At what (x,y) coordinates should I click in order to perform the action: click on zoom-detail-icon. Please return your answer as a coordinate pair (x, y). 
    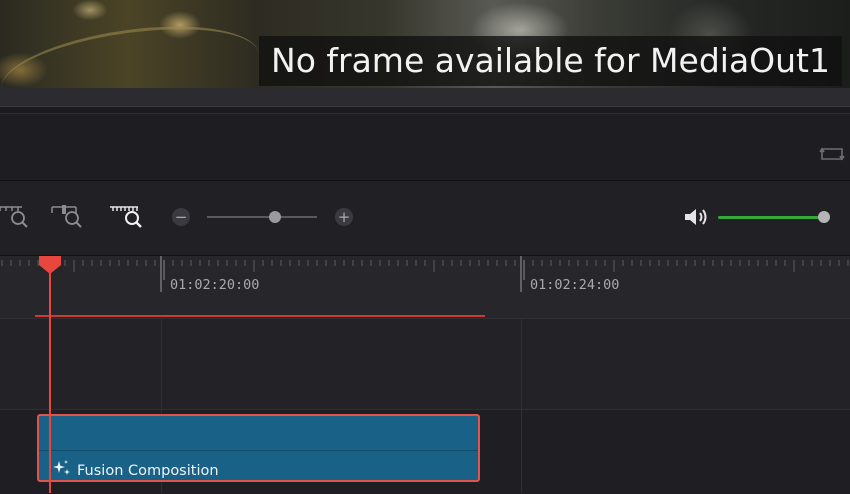
    Looking at the image, I should click on (68, 216).